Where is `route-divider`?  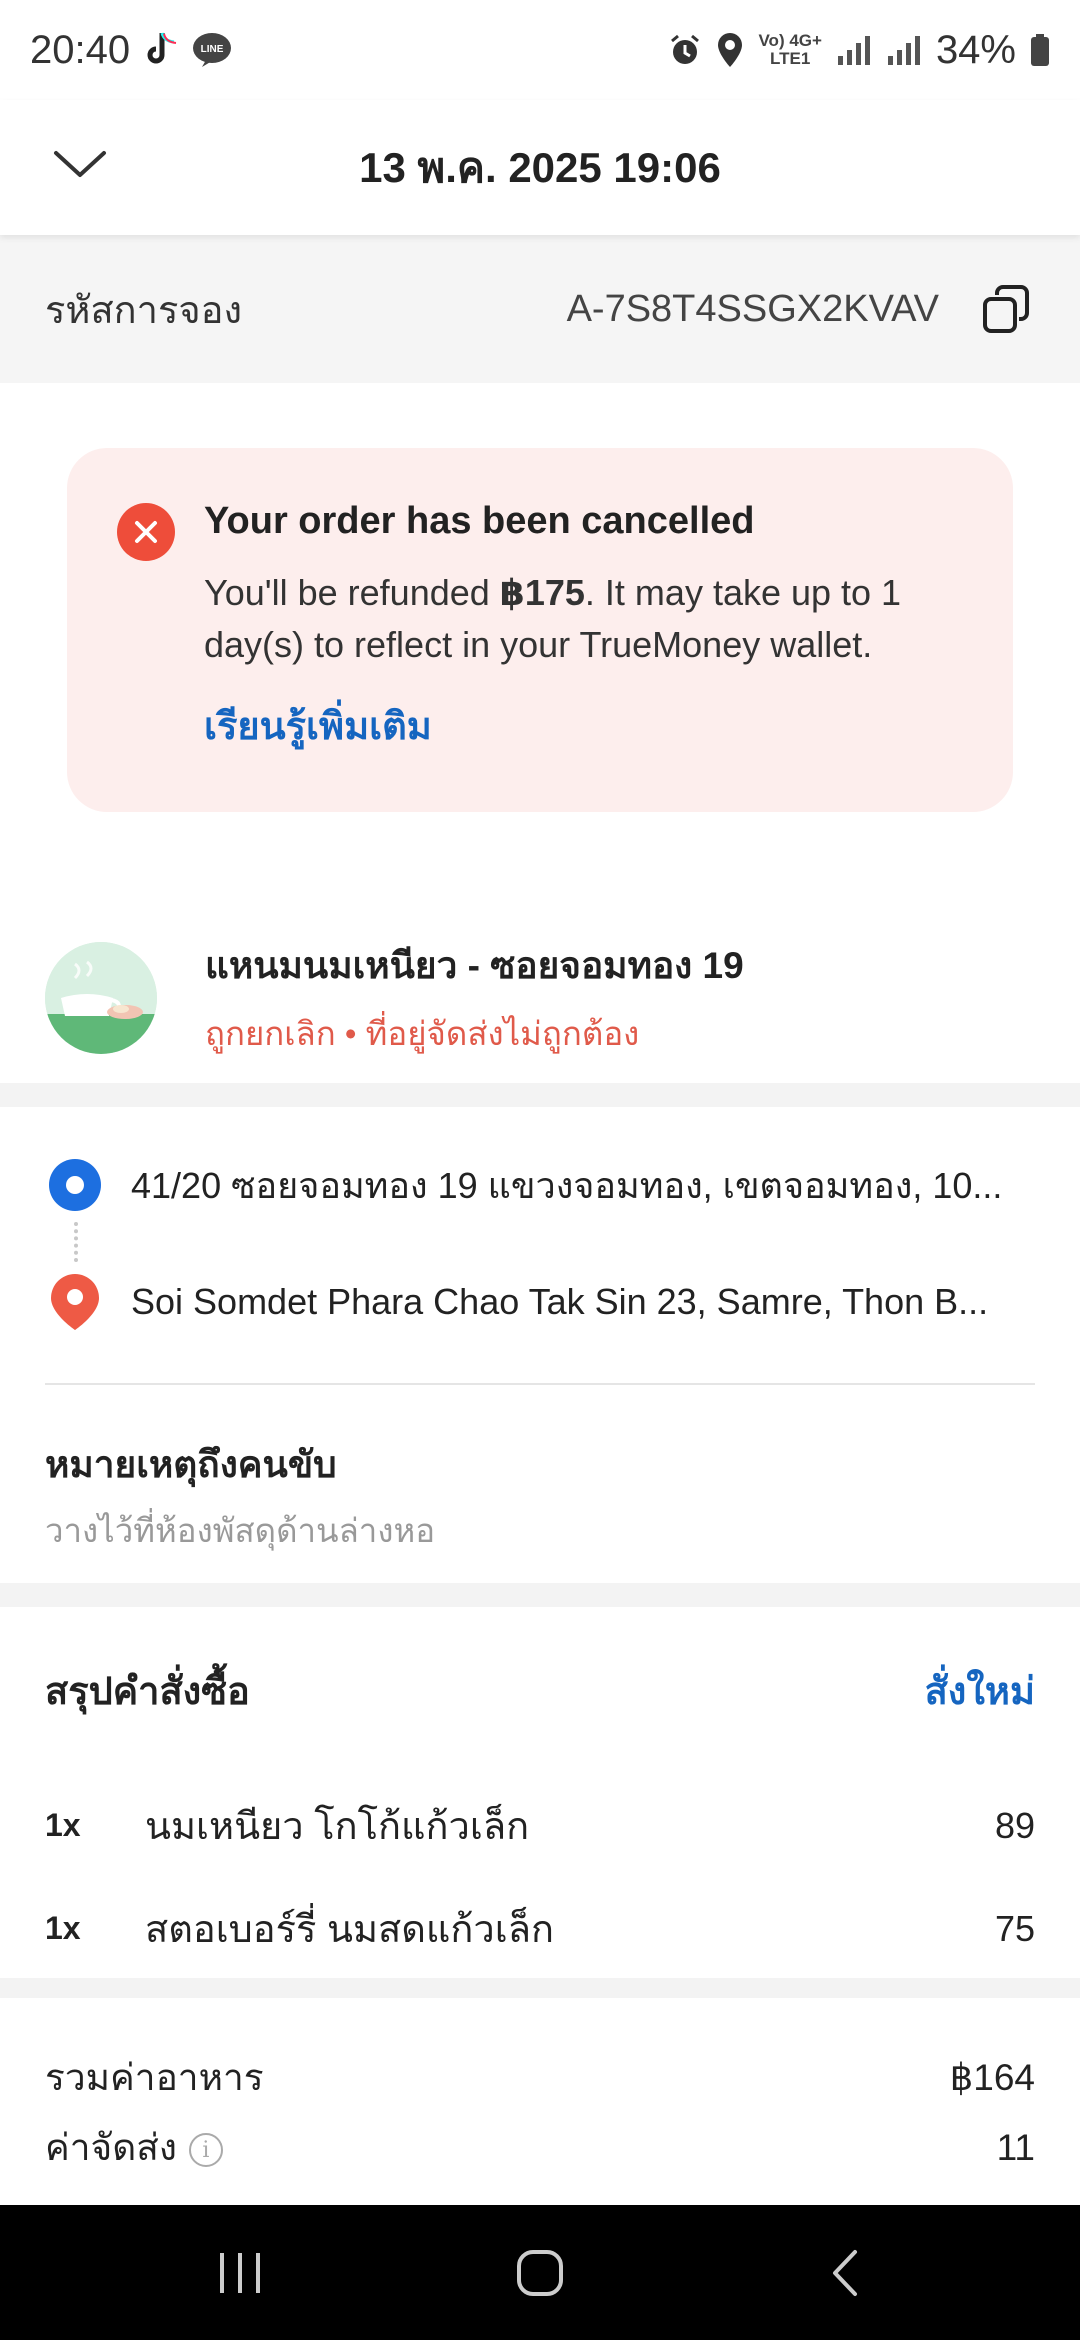
route-divider is located at coordinates (540, 1384).